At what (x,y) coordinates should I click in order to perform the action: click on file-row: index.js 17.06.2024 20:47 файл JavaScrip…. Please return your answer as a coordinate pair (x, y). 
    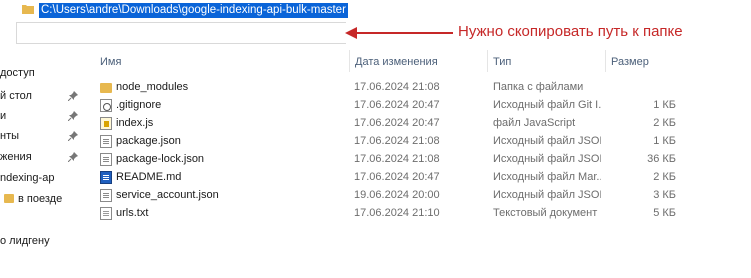
    Looking at the image, I should click on (389, 123).